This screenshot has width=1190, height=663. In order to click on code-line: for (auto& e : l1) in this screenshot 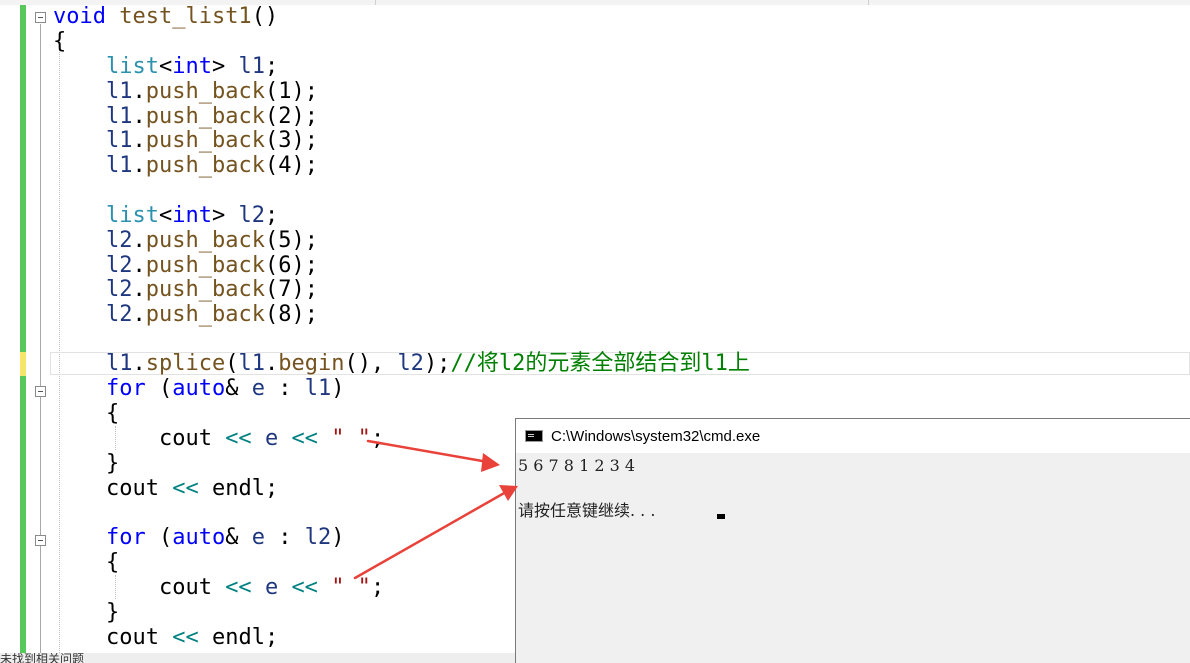, I will do `click(225, 388)`.